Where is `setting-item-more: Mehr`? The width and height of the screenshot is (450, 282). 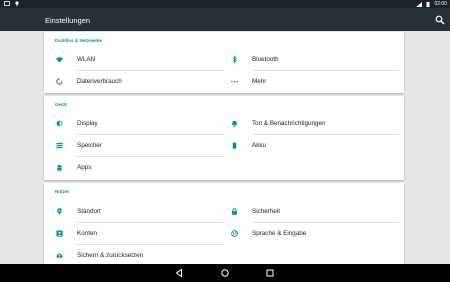 setting-item-more: Mehr is located at coordinates (309, 82).